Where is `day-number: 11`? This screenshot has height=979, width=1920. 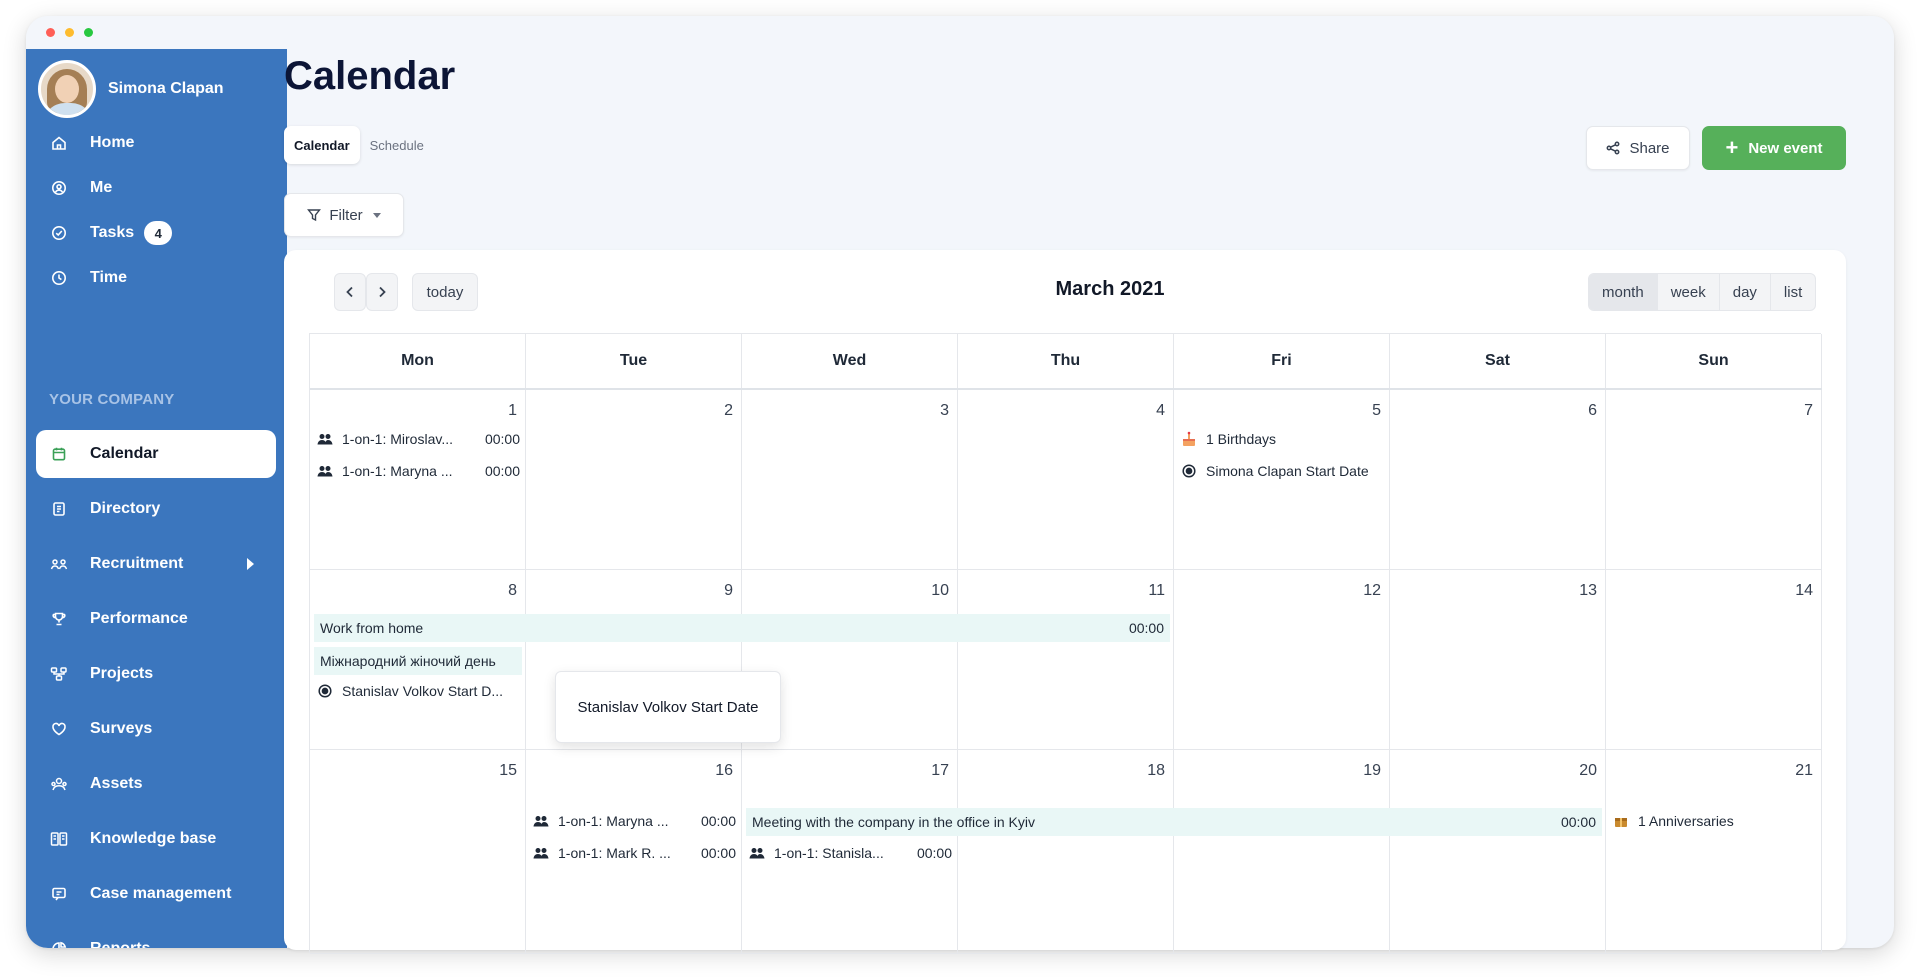
day-number: 11 is located at coordinates (1156, 591).